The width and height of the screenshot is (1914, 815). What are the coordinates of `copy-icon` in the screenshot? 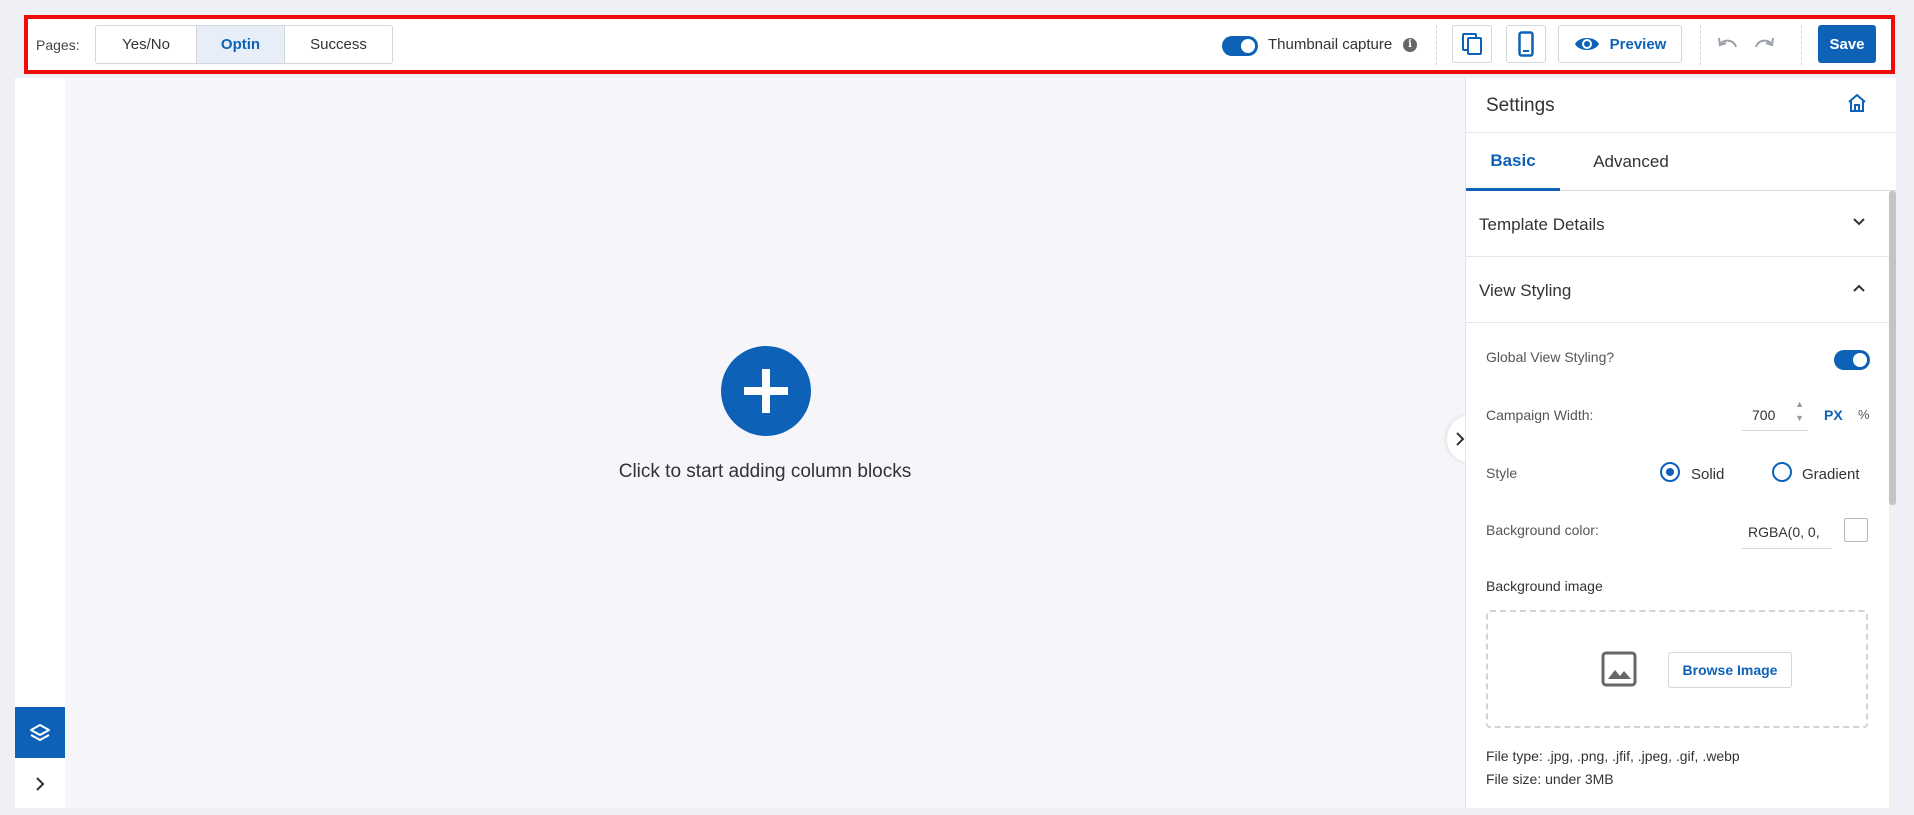 It's located at (1472, 44).